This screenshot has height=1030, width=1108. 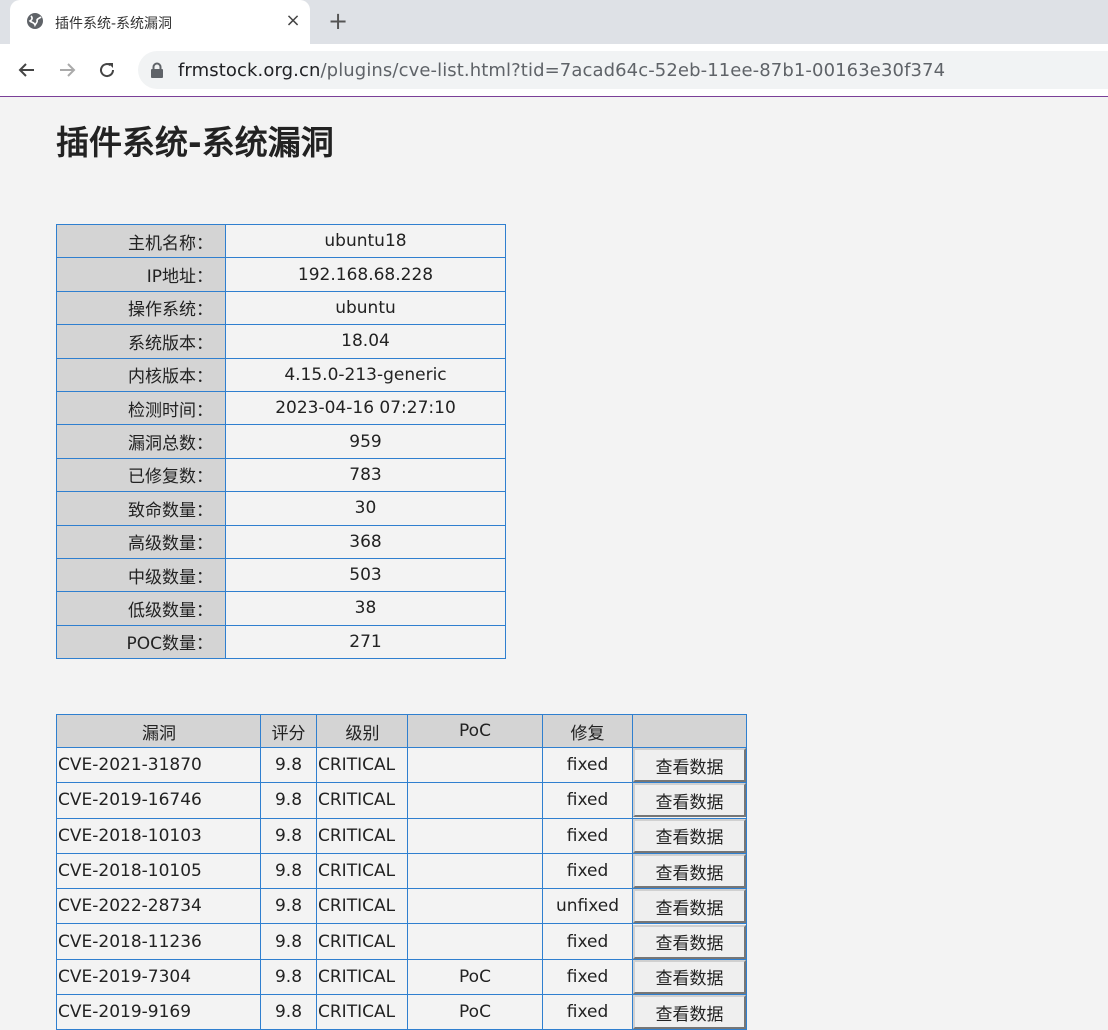 I want to click on header-poc: PoC, so click(x=475, y=731).